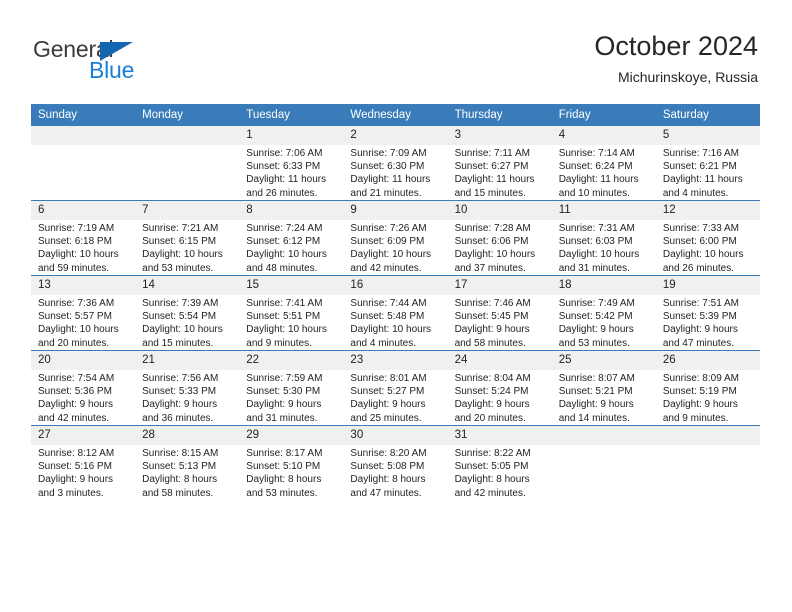 The image size is (792, 612). Describe the element at coordinates (187, 360) in the screenshot. I see `day-number: 21` at that location.